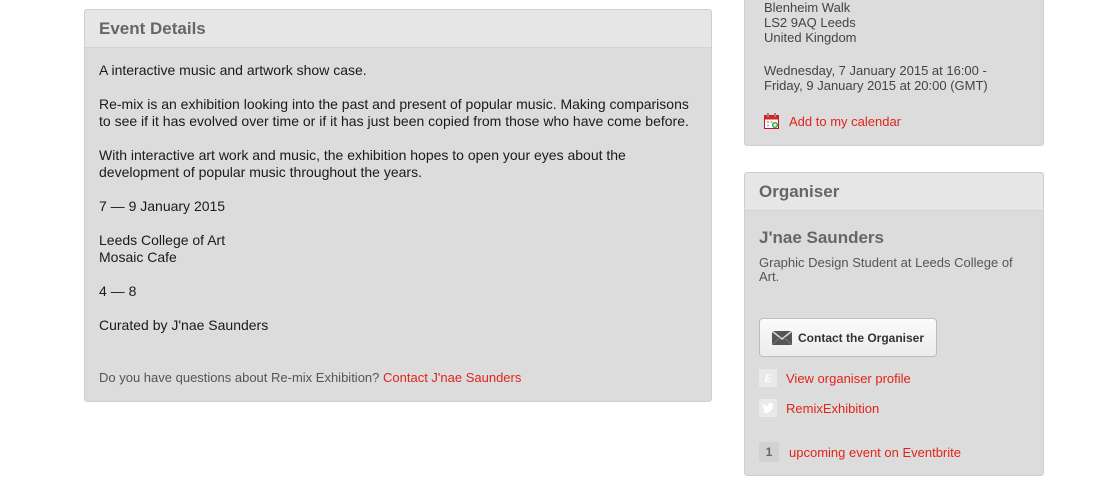 The image size is (1103, 494). I want to click on contact-organiser-link: Contact J'nae Saunders, so click(452, 377).